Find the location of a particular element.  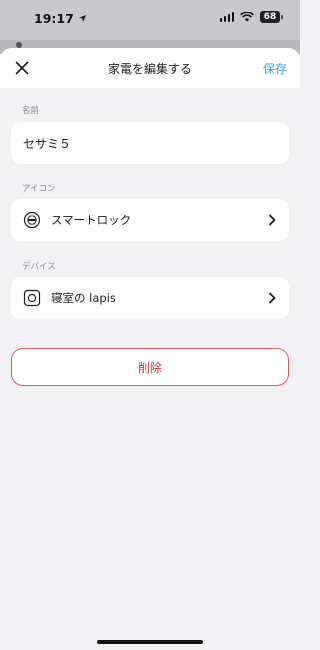

name-field is located at coordinates (150, 143).